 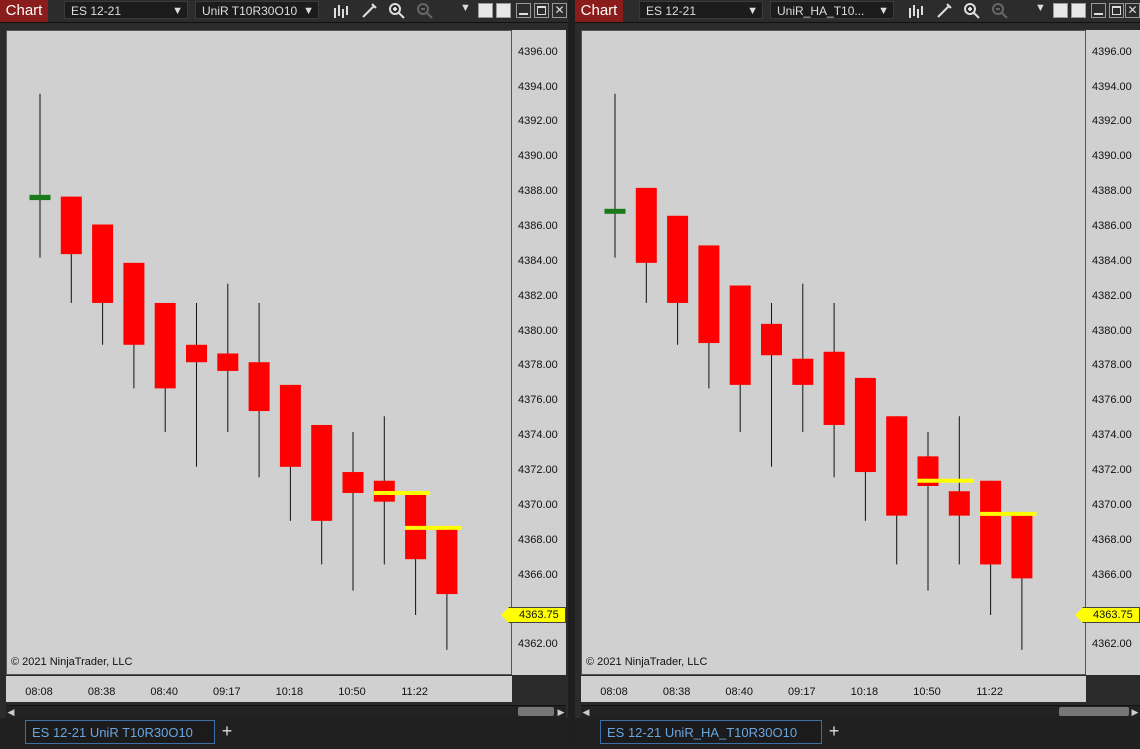 What do you see at coordinates (1107, 614) in the screenshot?
I see `current-price-marker: 4363.75` at bounding box center [1107, 614].